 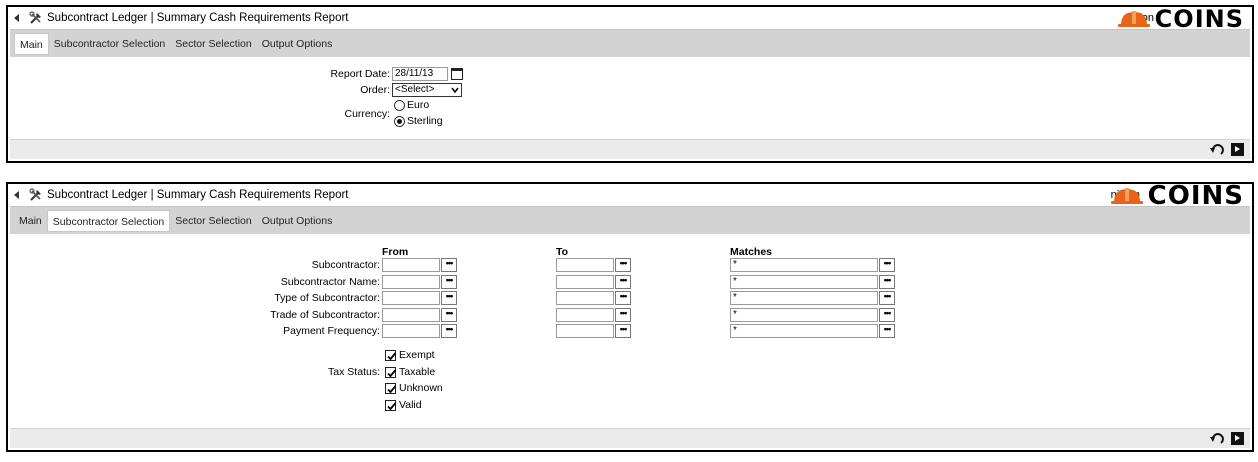 What do you see at coordinates (354, 372) in the screenshot?
I see `tax-status-label: Tax Status:` at bounding box center [354, 372].